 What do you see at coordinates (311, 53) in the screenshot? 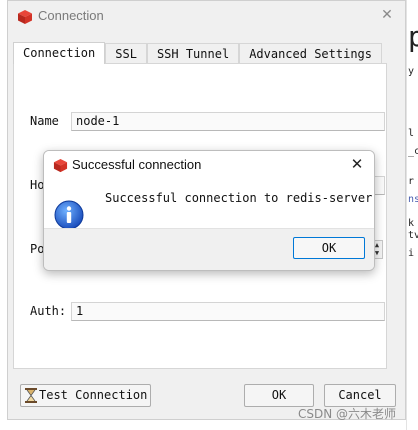
I see `tab-advanced-settings: Advanced Settings` at bounding box center [311, 53].